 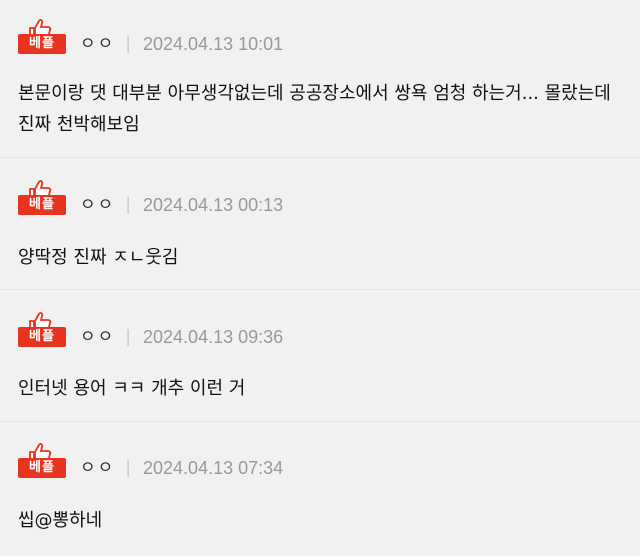 I want to click on comment-time: 2024.04.13 09:36, so click(x=213, y=337).